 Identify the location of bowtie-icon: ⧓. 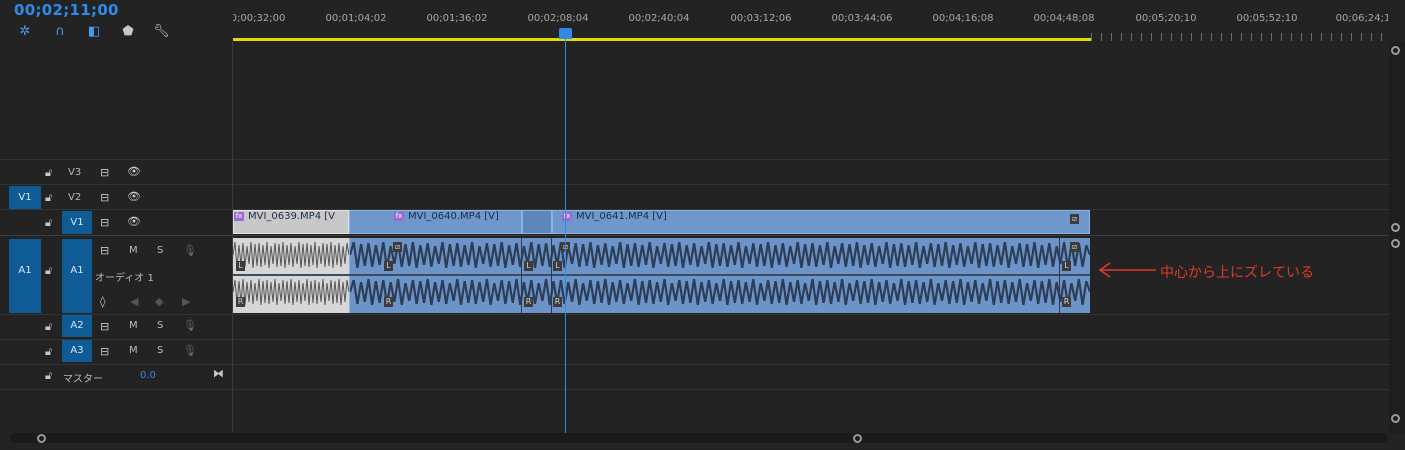
(218, 373).